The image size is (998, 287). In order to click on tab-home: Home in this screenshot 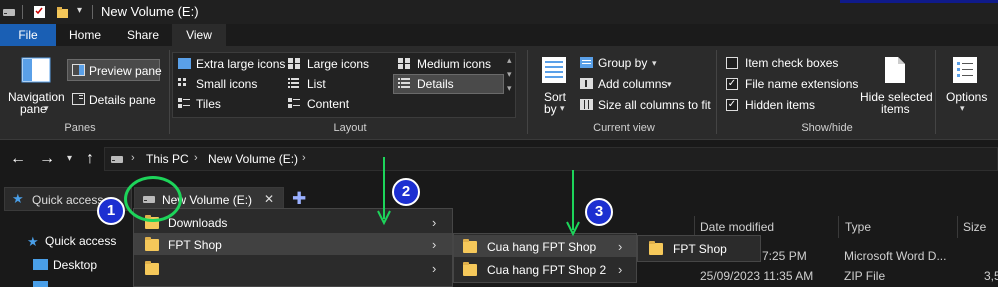, I will do `click(85, 35)`.